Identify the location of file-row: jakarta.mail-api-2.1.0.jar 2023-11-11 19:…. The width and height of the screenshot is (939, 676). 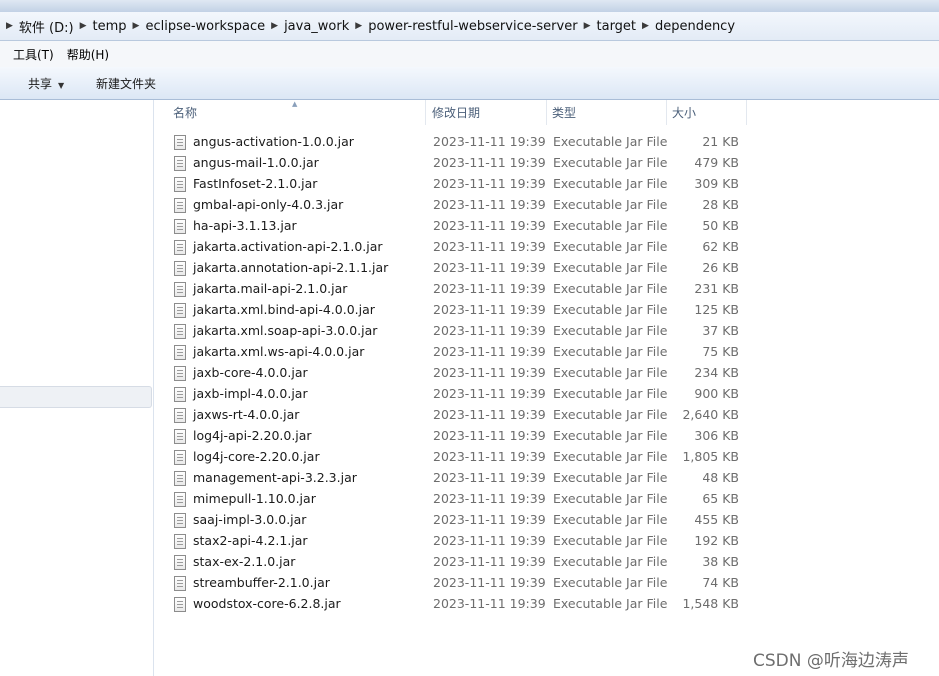
(454, 290).